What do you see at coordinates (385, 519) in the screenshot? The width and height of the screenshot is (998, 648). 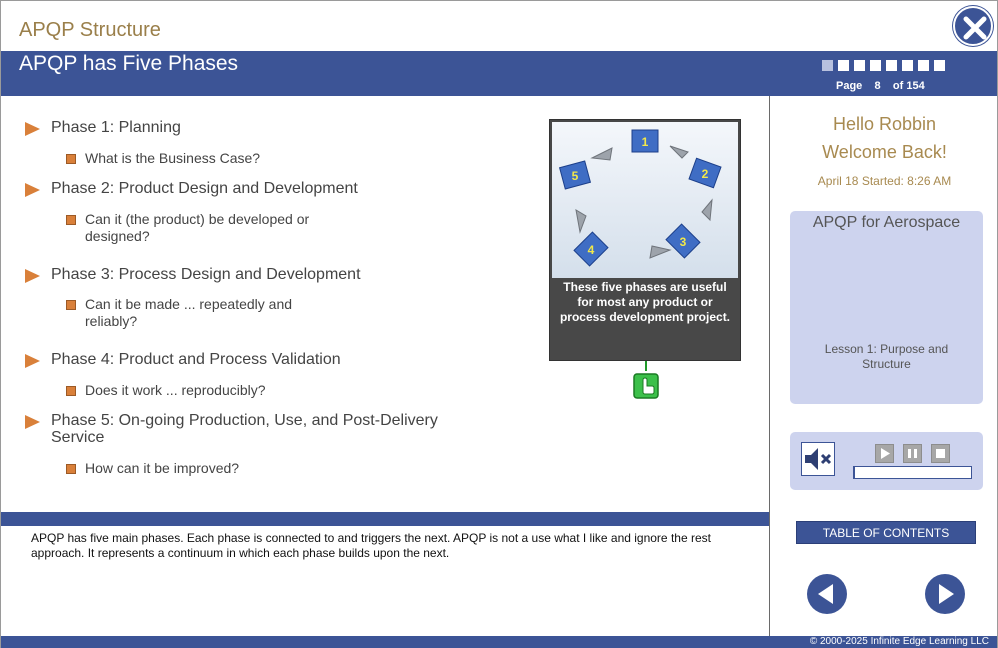 I see `notes-divider-bar` at bounding box center [385, 519].